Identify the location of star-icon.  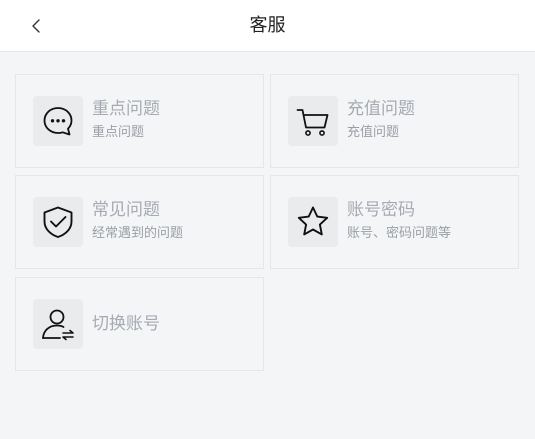
(313, 221).